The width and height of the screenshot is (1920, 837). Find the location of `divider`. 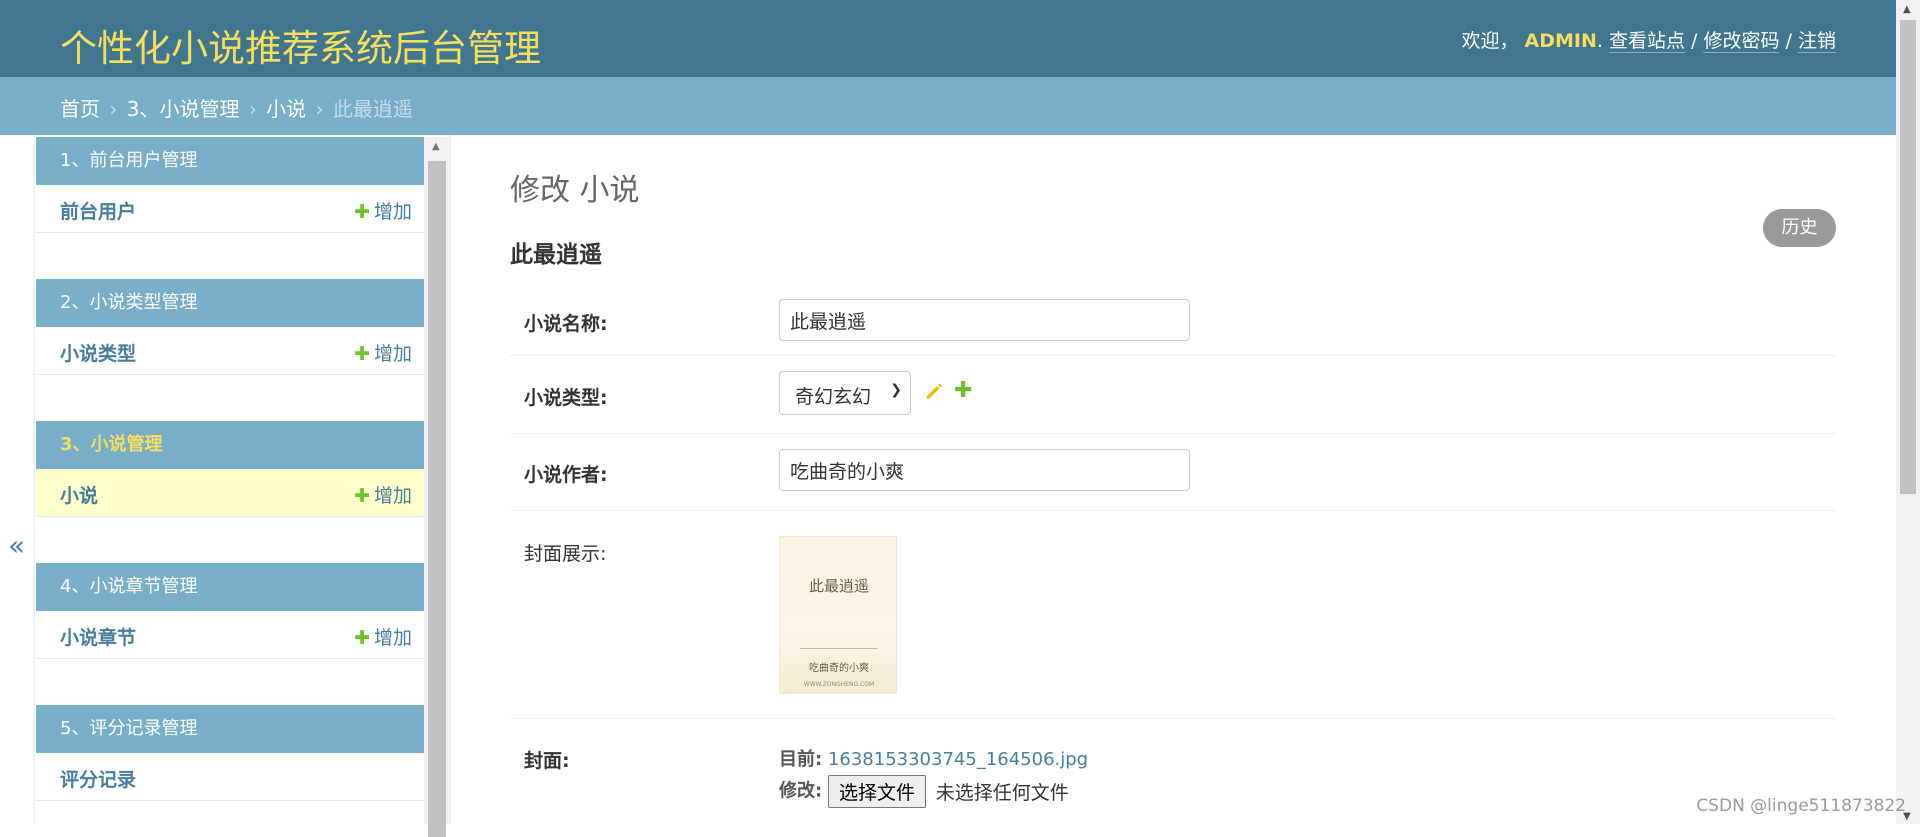

divider is located at coordinates (450, 479).